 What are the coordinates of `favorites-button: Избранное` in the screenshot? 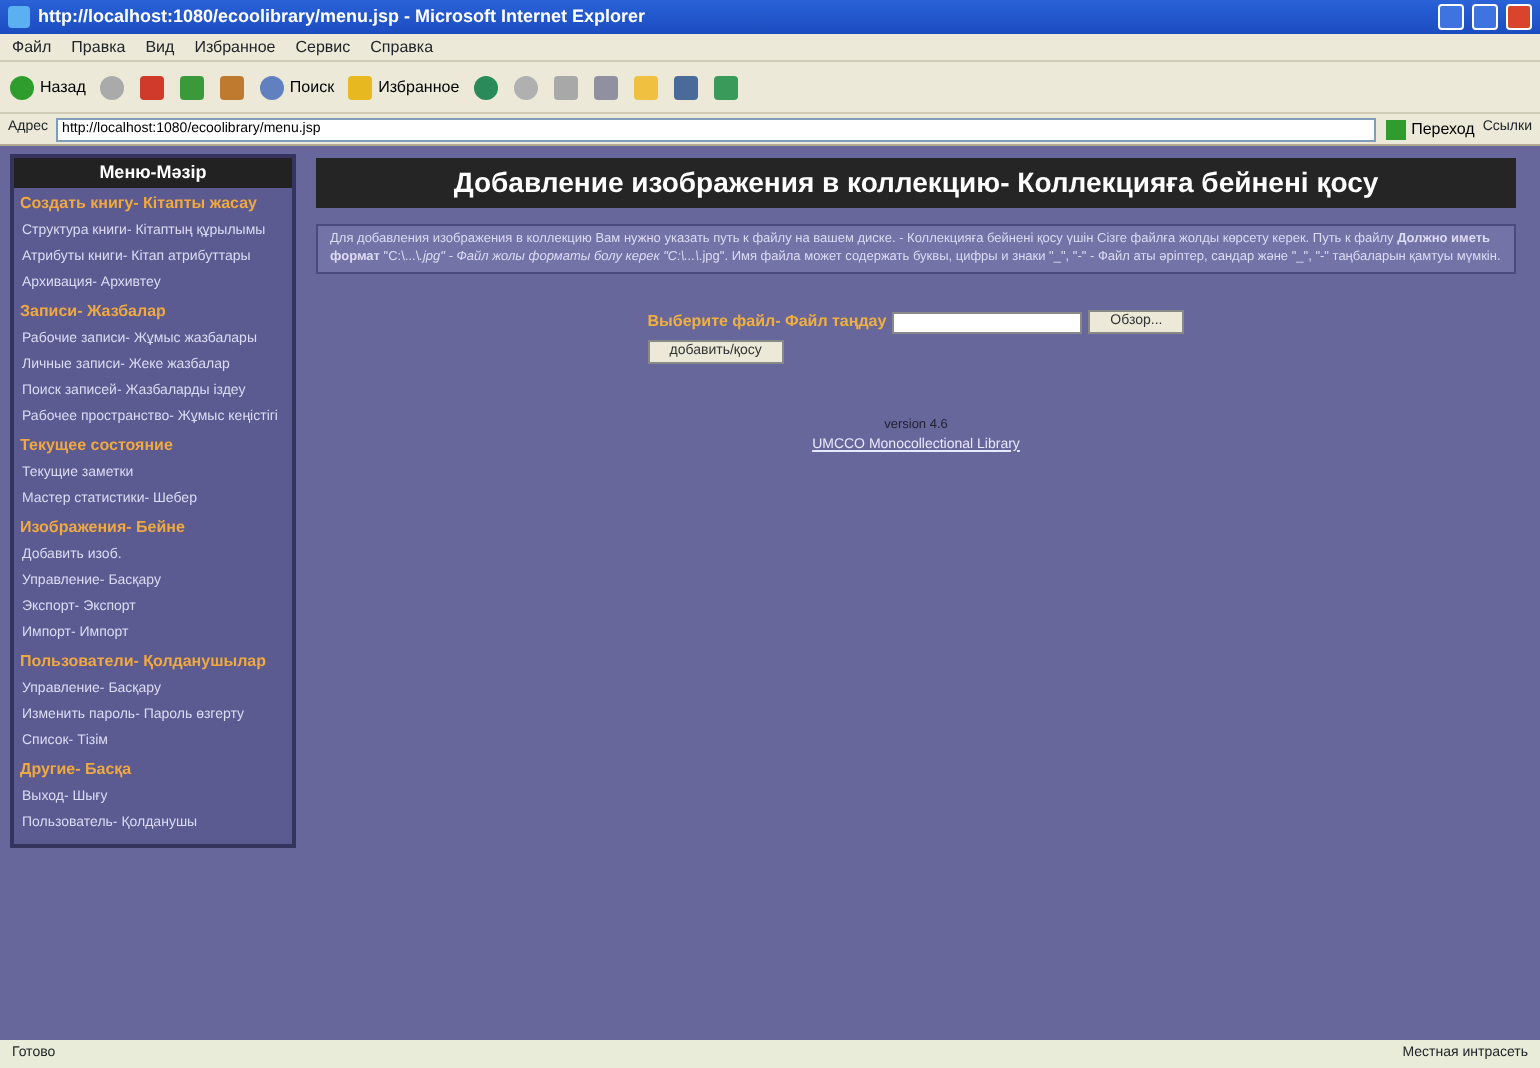 It's located at (403, 87).